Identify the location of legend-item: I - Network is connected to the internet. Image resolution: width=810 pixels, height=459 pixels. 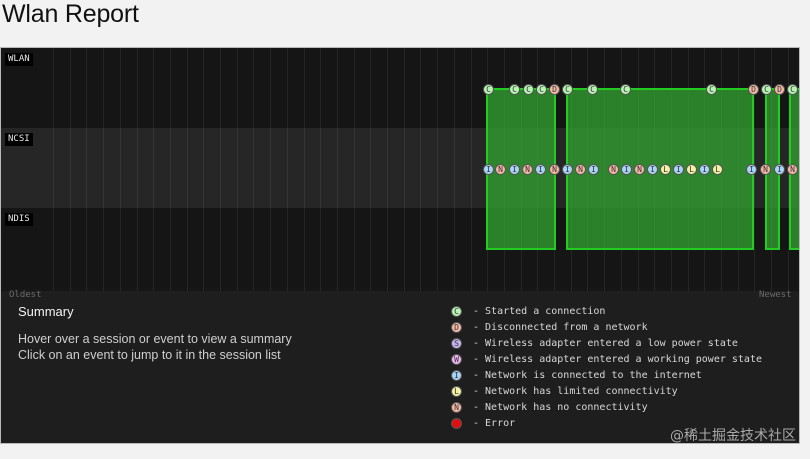
(576, 375).